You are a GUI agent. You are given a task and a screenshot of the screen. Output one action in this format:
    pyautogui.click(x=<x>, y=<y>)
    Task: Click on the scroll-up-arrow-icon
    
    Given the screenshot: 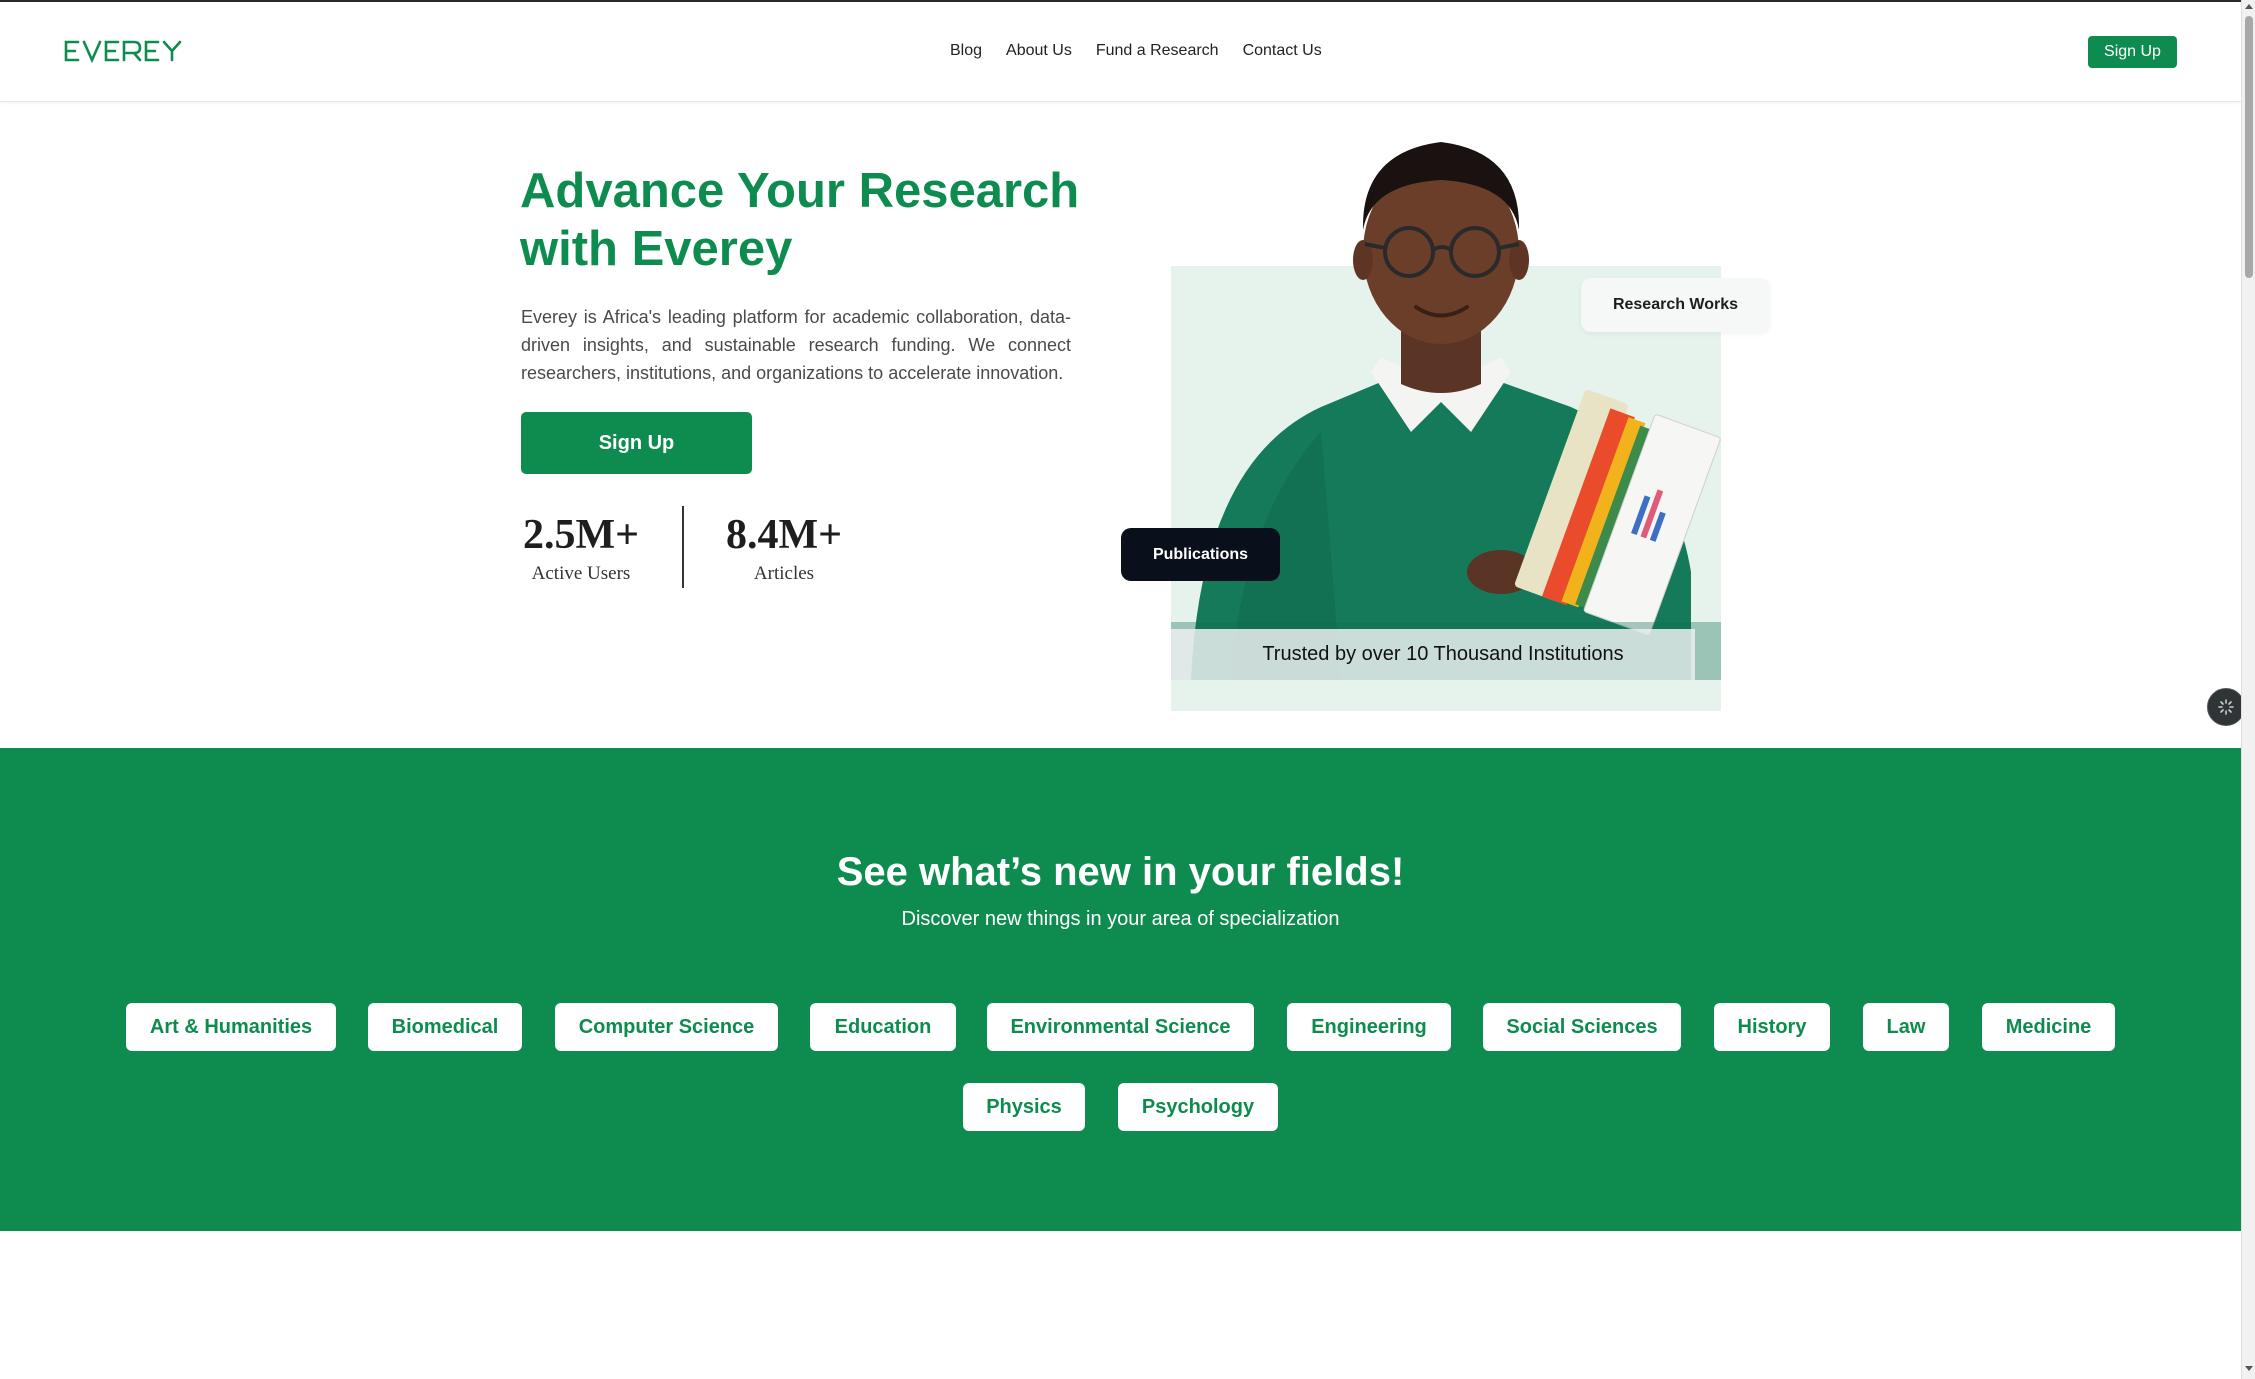 What is the action you would take?
    pyautogui.click(x=2249, y=6)
    